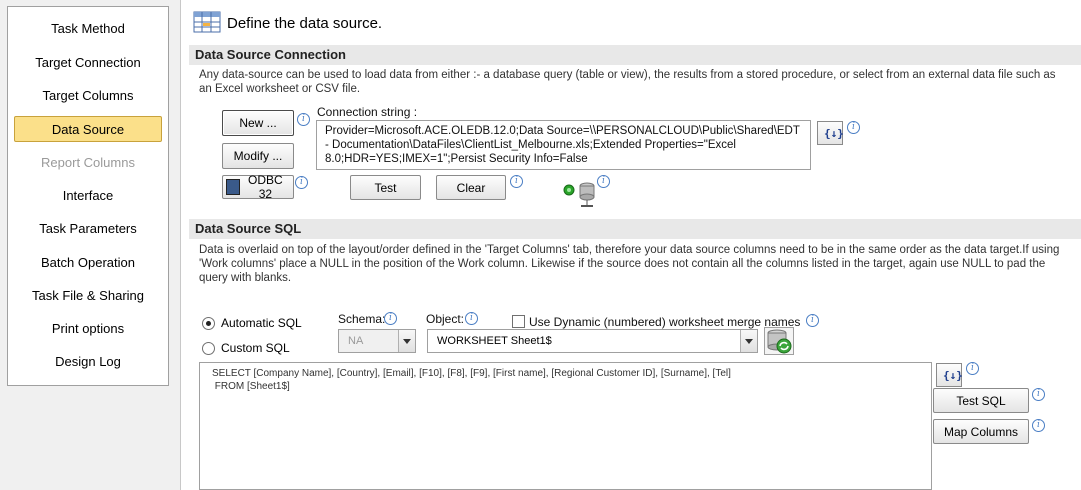 The image size is (1081, 490). I want to click on odbc32-label: ODBC 32, so click(265, 187).